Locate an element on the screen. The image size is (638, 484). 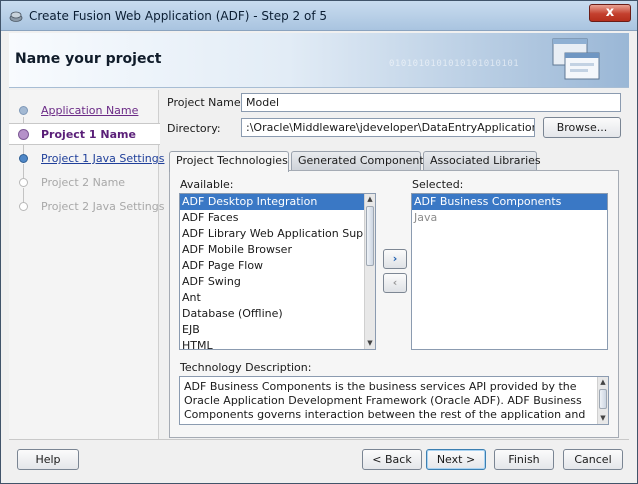
nav-step-label: Project 2 Name is located at coordinates (83, 182).